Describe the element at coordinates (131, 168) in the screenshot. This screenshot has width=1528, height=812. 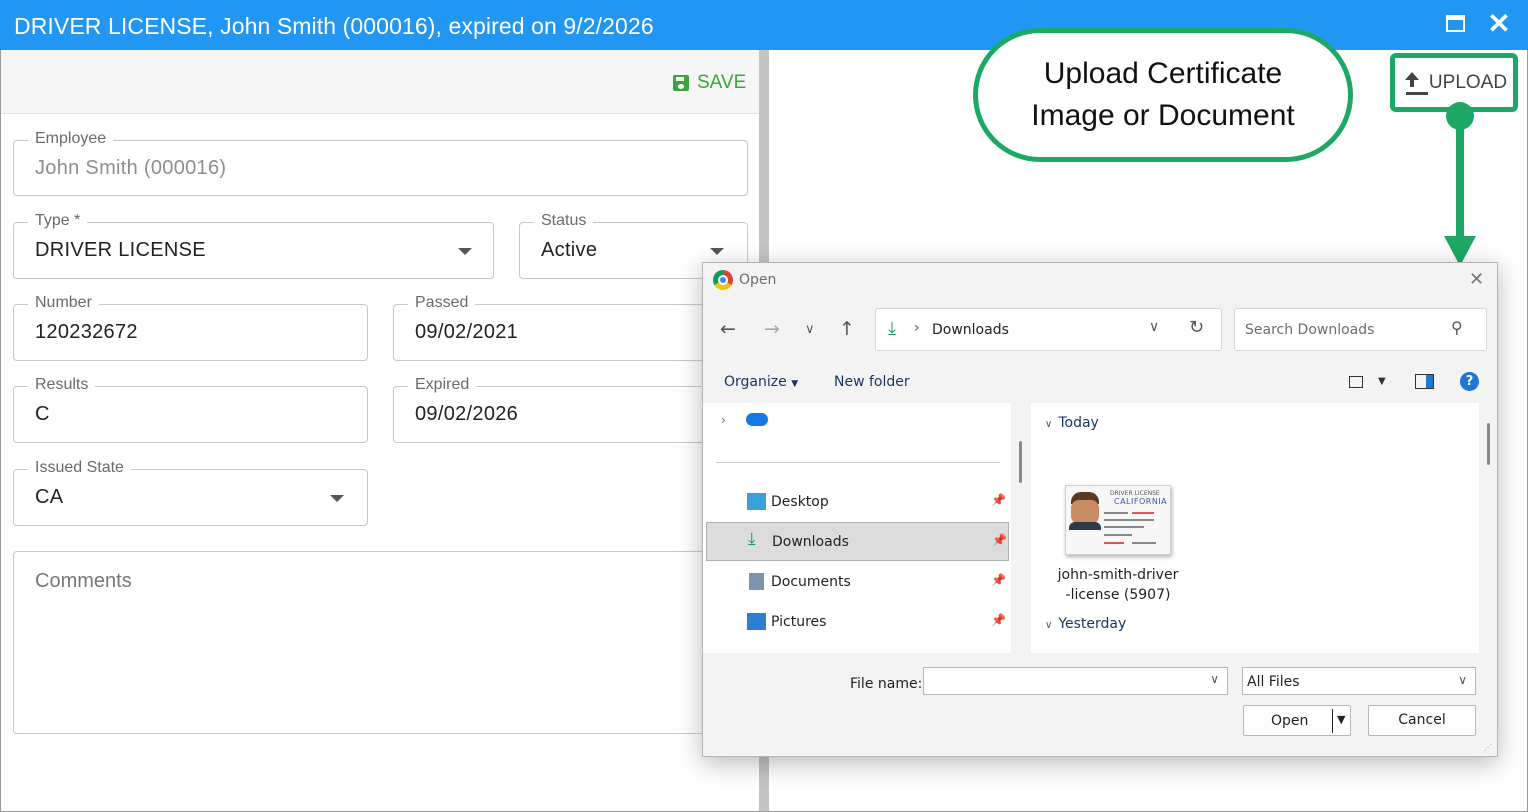
I see `employee-value: John Smith (000016)` at that location.